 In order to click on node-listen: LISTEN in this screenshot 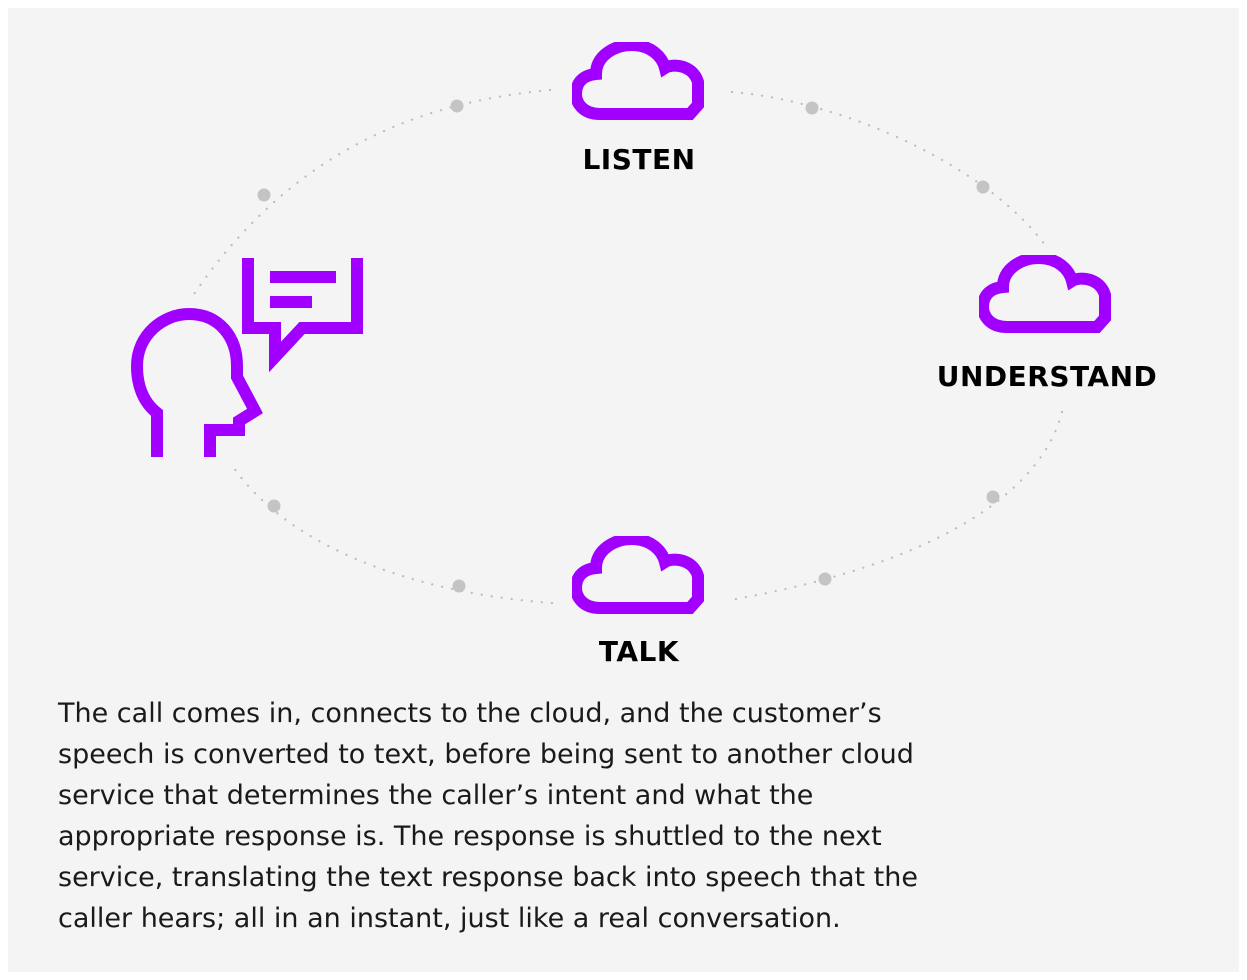, I will do `click(637, 110)`.